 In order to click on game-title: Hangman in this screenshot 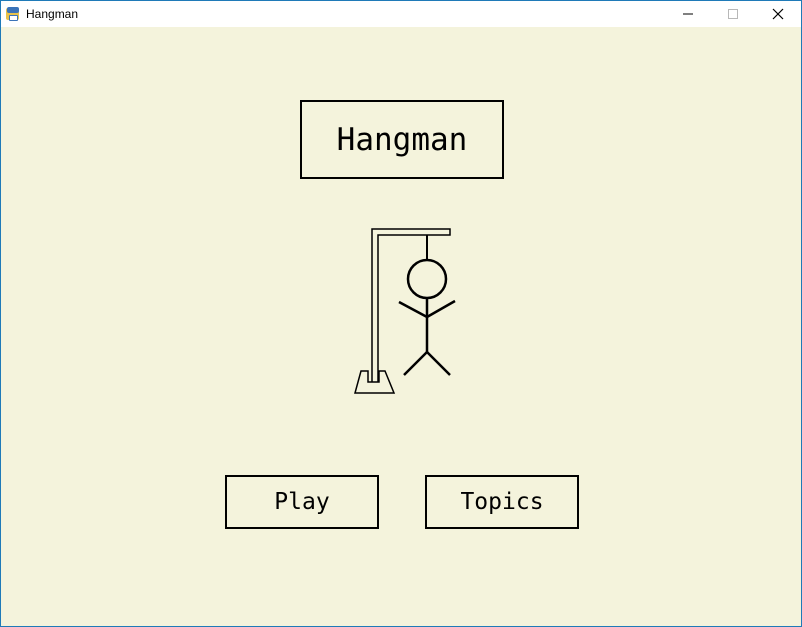, I will do `click(402, 139)`.